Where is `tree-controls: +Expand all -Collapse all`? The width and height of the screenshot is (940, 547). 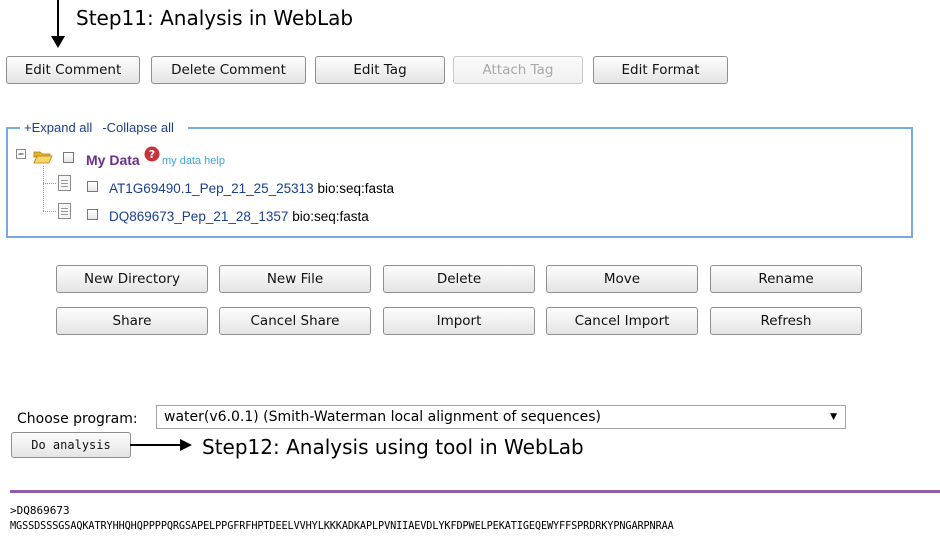 tree-controls: +Expand all -Collapse all is located at coordinates (104, 127).